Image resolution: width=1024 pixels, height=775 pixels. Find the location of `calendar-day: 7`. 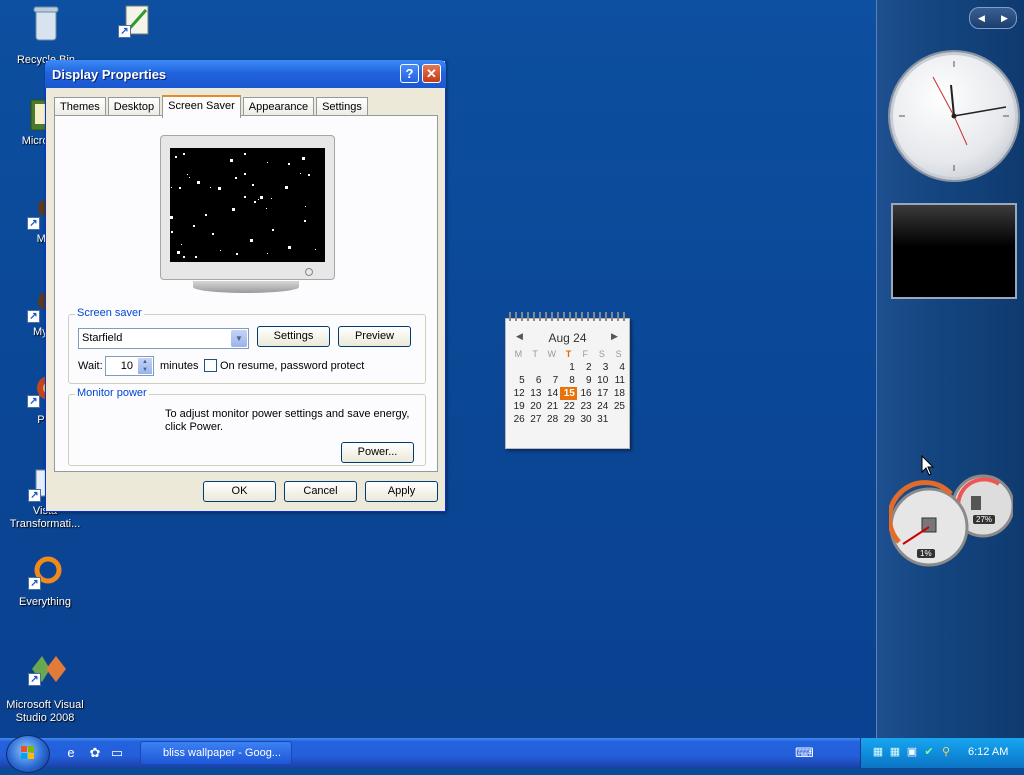

calendar-day: 7 is located at coordinates (551, 380).